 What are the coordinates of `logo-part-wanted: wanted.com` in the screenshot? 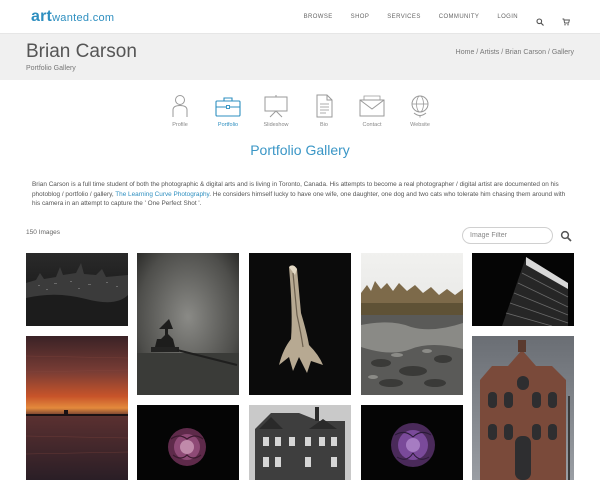 It's located at (83, 18).